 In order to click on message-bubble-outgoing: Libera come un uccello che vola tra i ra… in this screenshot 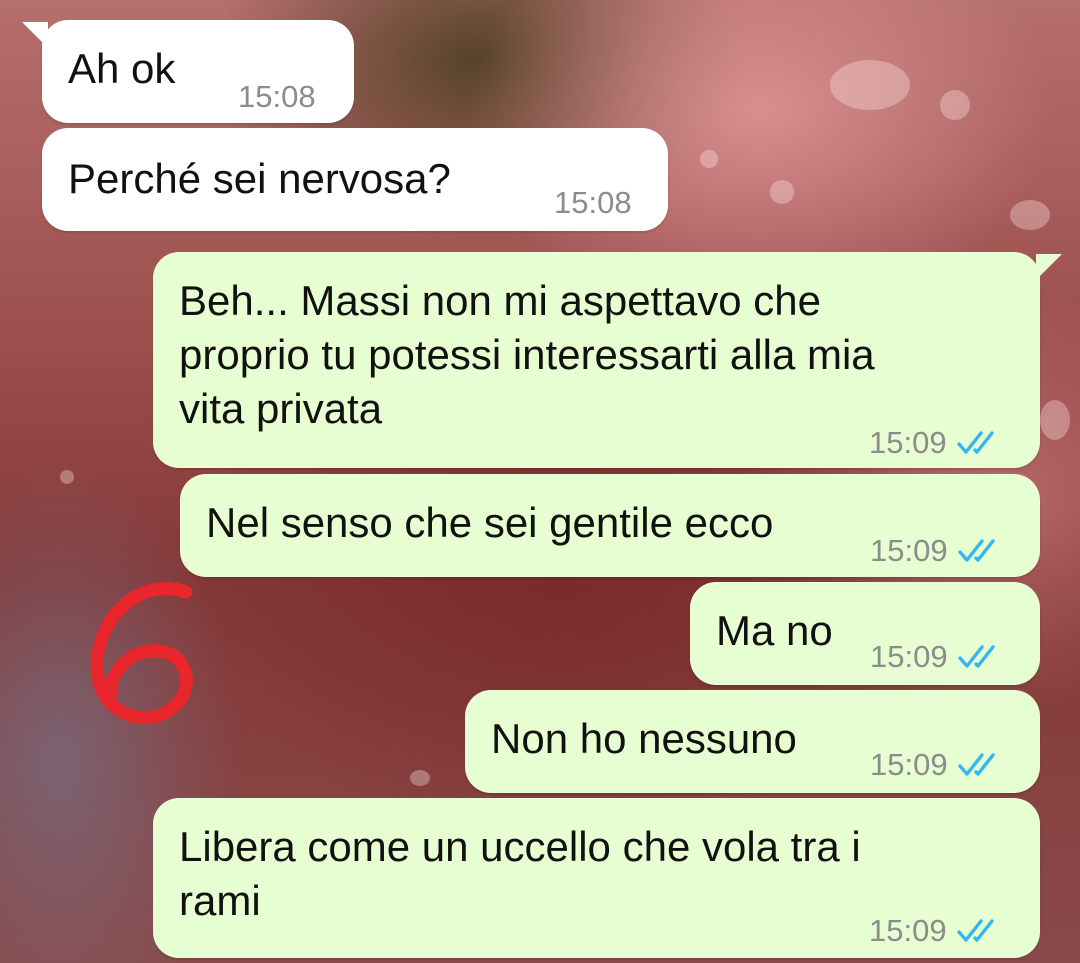, I will do `click(596, 878)`.